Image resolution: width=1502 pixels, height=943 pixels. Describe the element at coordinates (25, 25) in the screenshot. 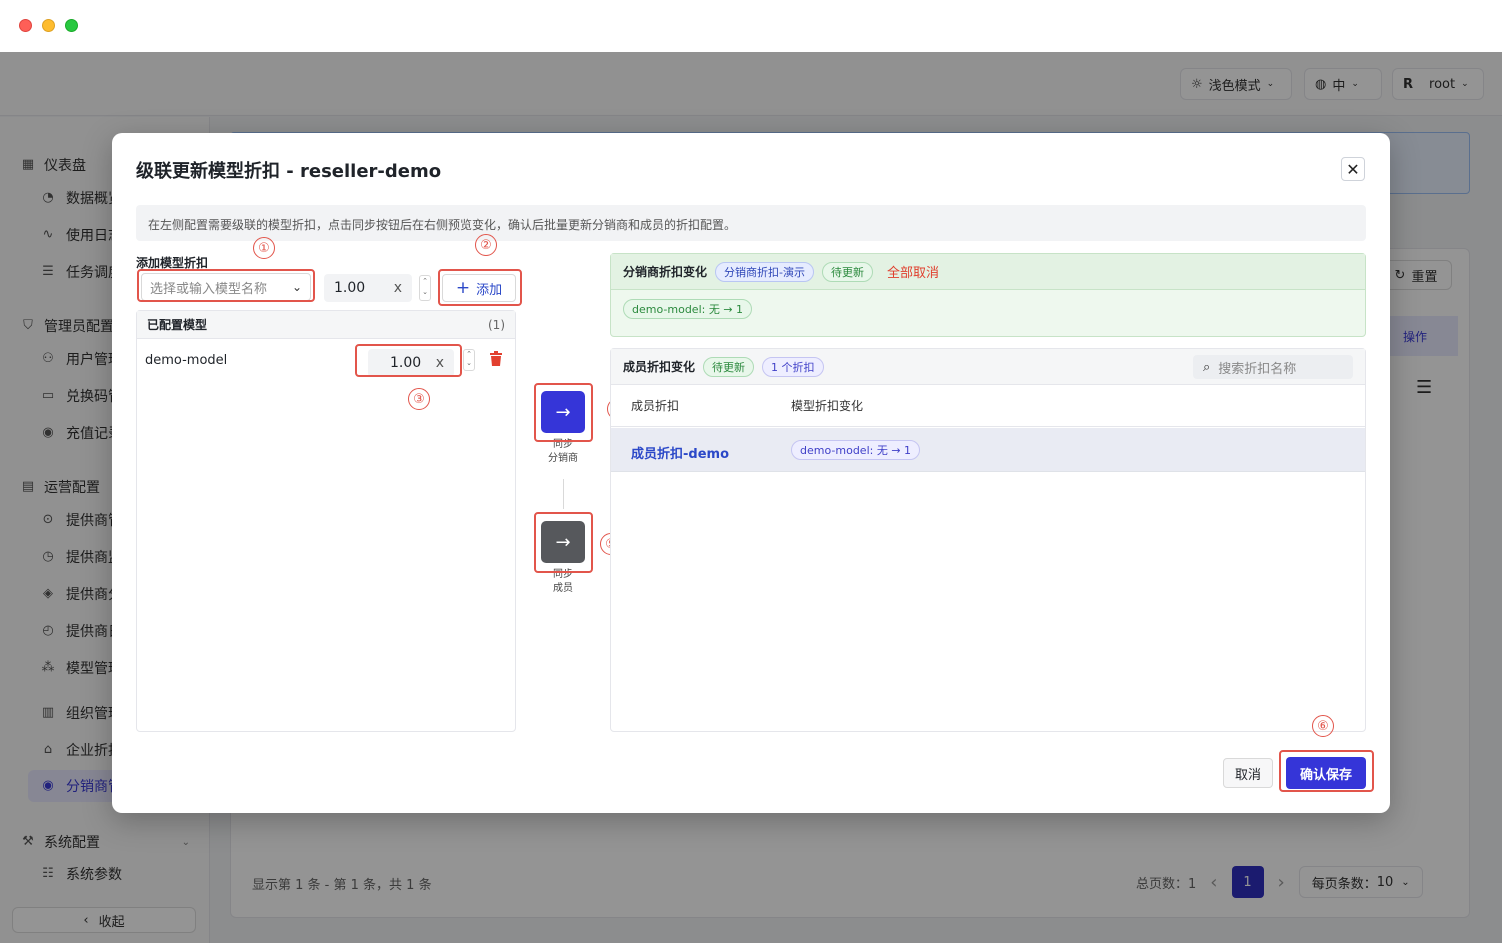

I see `close-window-button` at that location.